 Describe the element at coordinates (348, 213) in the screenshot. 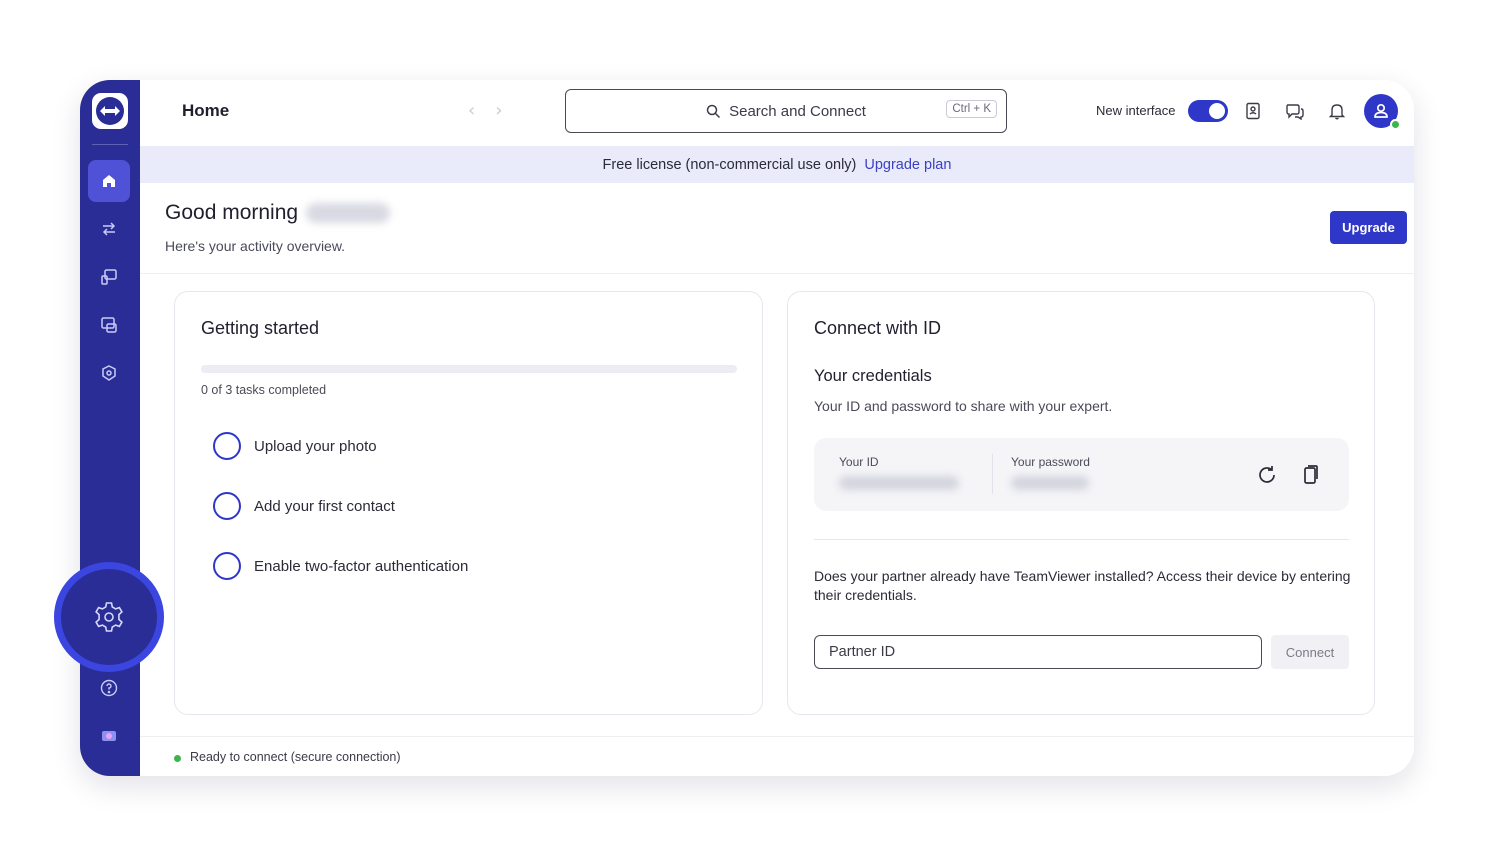

I see `blurred-username` at that location.